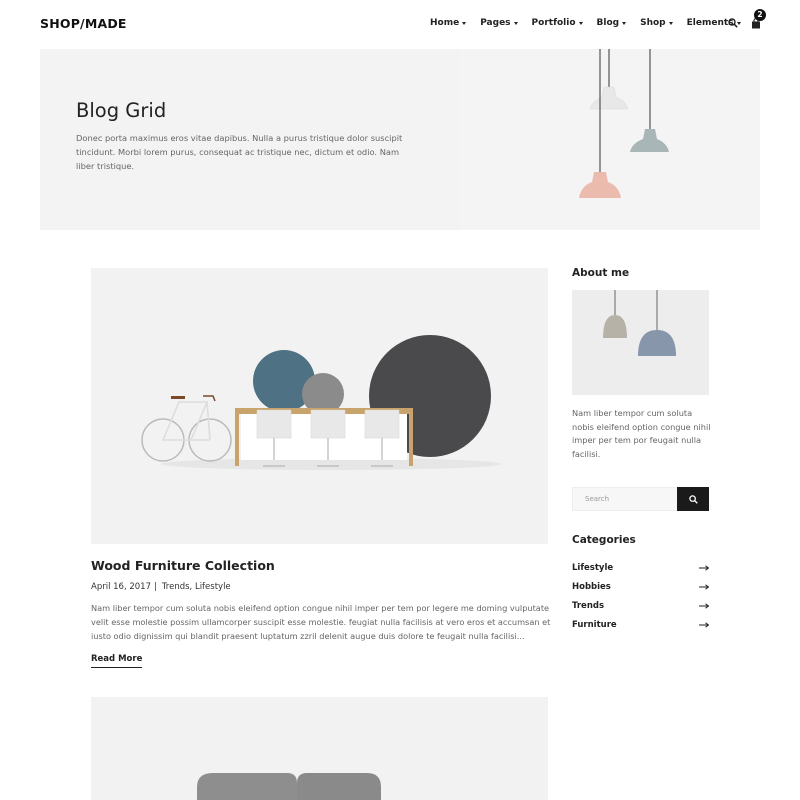 The height and width of the screenshot is (800, 800). What do you see at coordinates (594, 624) in the screenshot?
I see `category-label: Furniture` at bounding box center [594, 624].